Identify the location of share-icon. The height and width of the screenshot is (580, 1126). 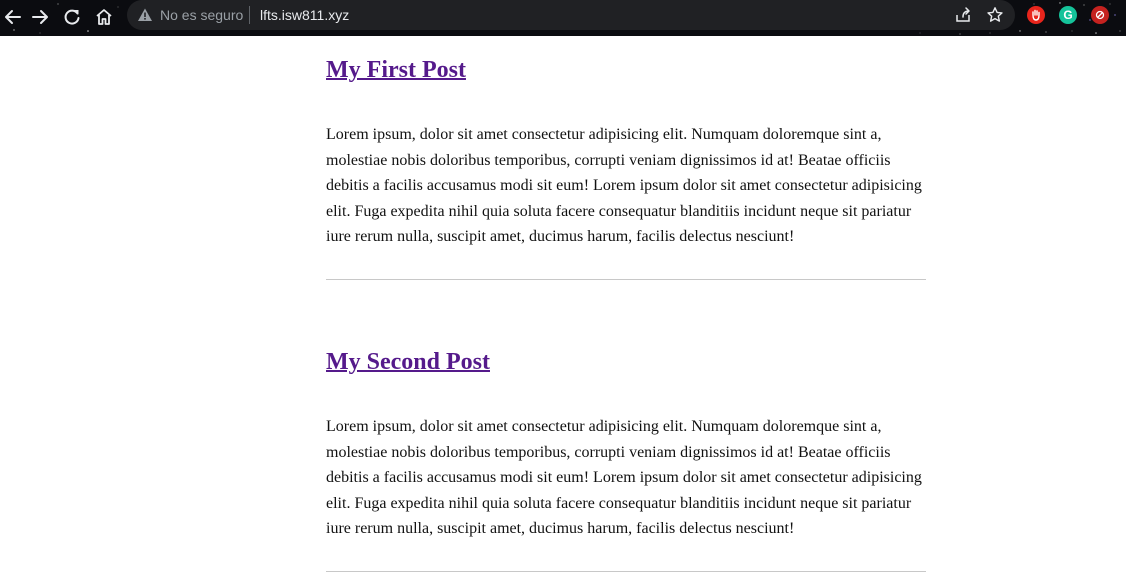
(963, 14).